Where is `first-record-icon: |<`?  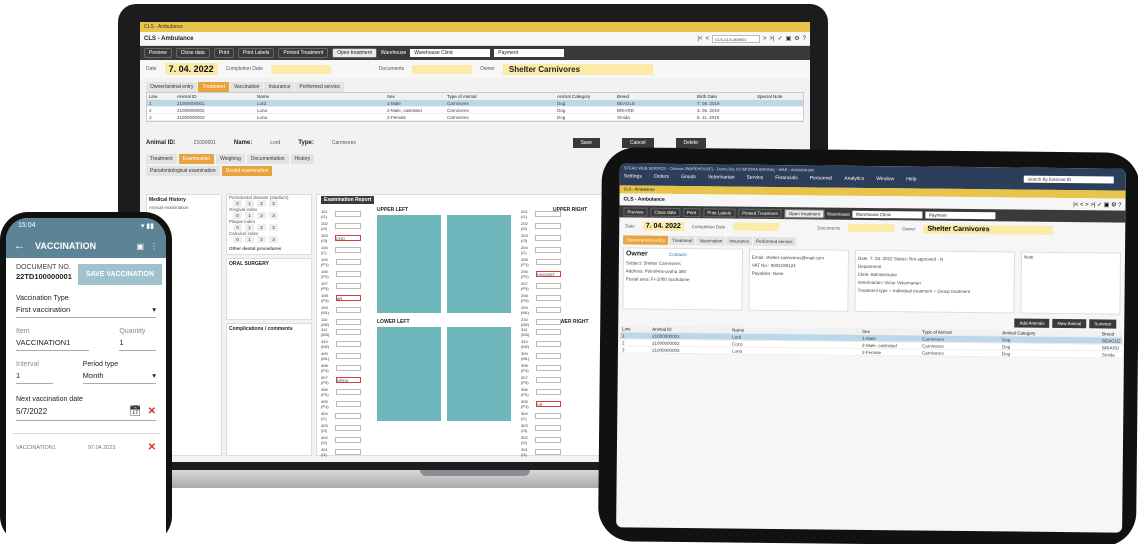
first-record-icon: |< is located at coordinates (699, 39).